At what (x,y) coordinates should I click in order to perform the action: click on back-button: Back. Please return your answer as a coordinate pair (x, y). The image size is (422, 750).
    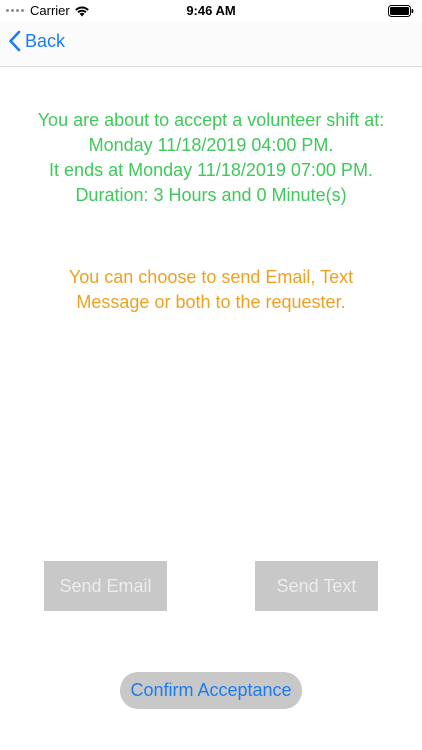
    Looking at the image, I should click on (36, 41).